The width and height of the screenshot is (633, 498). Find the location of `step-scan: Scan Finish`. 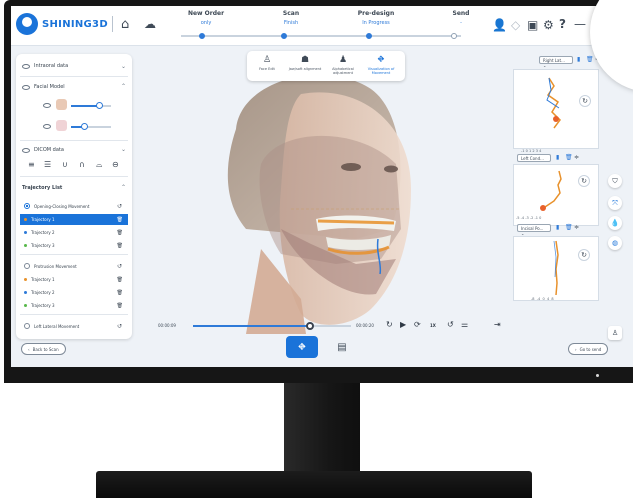

step-scan: Scan Finish is located at coordinates (291, 18).